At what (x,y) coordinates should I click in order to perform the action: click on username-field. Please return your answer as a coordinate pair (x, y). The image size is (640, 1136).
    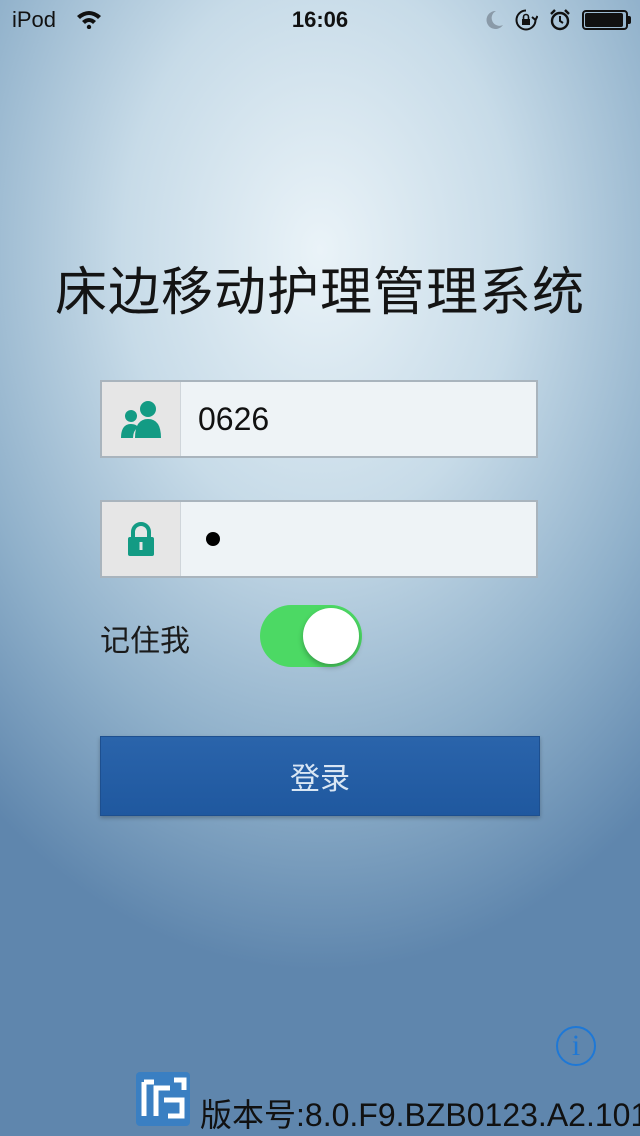
    Looking at the image, I should click on (319, 419).